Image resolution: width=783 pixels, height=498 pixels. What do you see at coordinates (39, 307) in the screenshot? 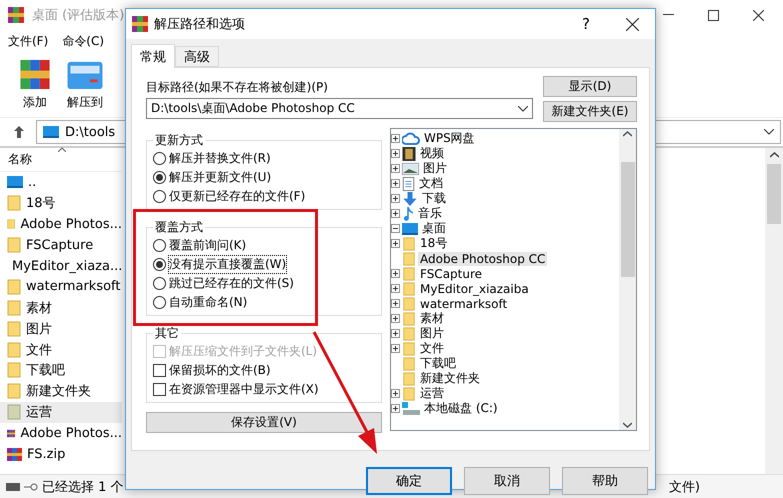
I see `file-name: 素材` at bounding box center [39, 307].